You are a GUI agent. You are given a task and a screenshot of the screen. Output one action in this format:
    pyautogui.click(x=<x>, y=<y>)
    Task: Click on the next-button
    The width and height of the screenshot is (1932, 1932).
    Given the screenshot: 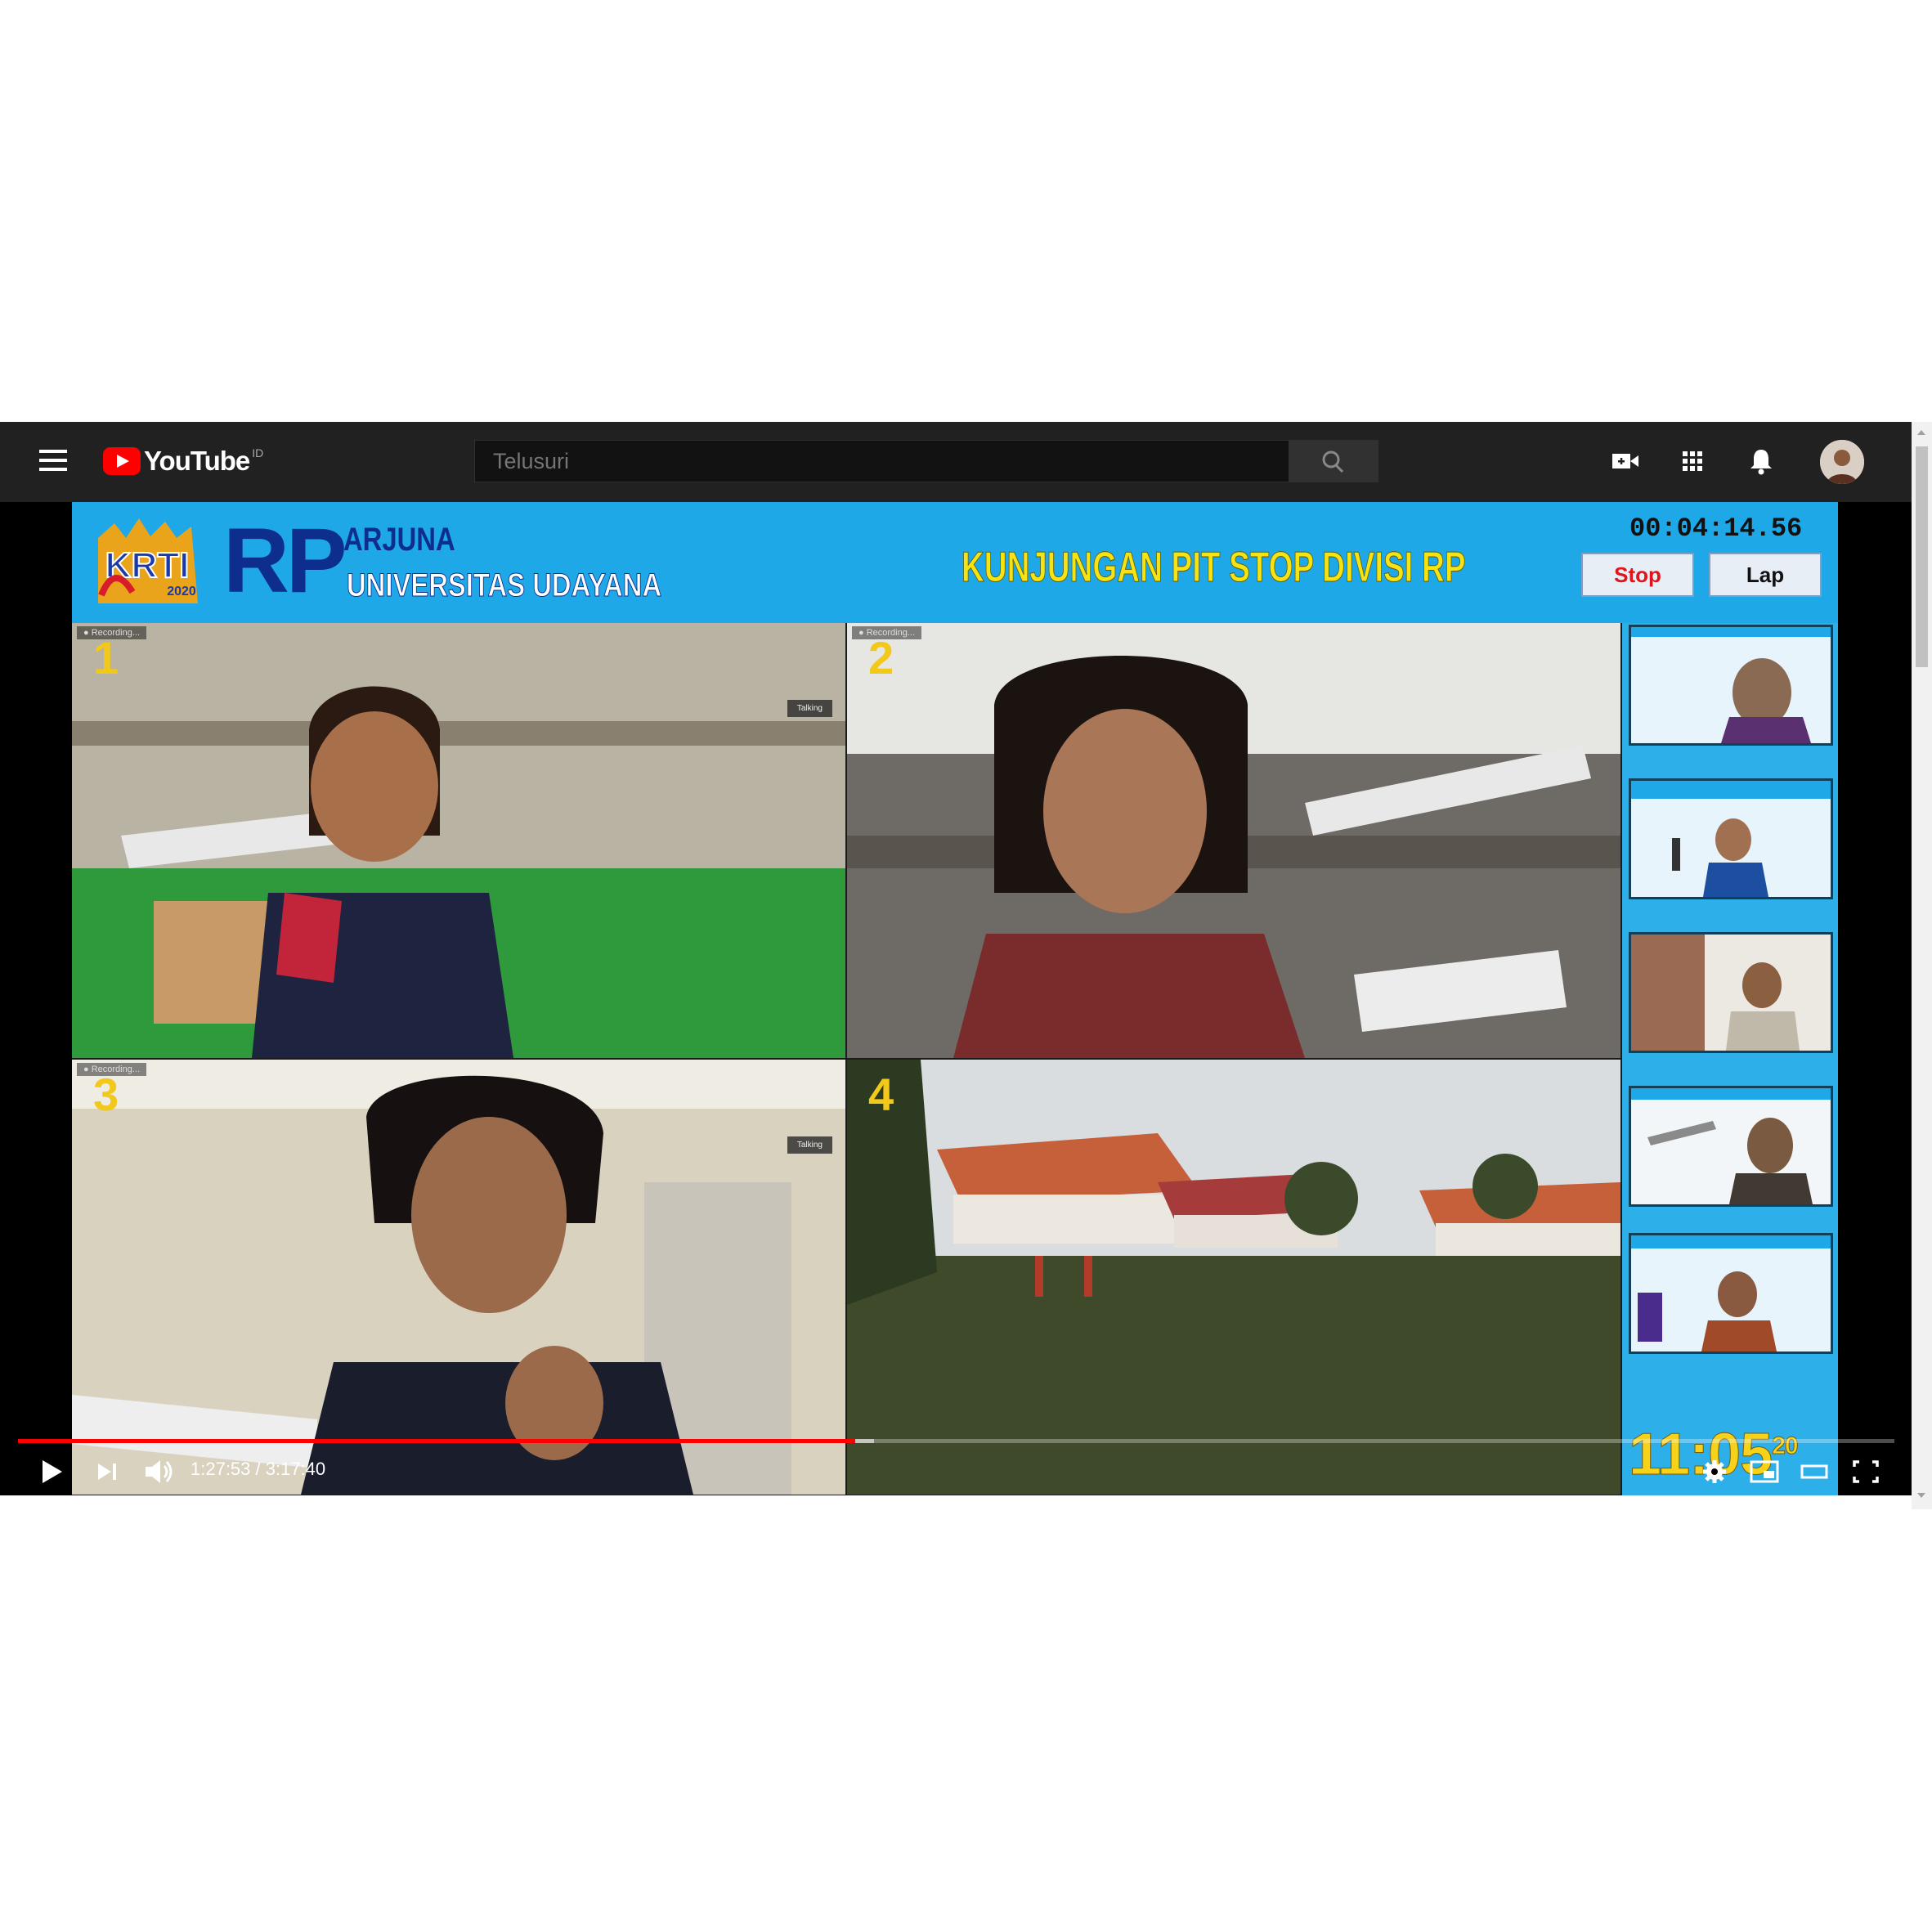 What is the action you would take?
    pyautogui.click(x=107, y=1472)
    